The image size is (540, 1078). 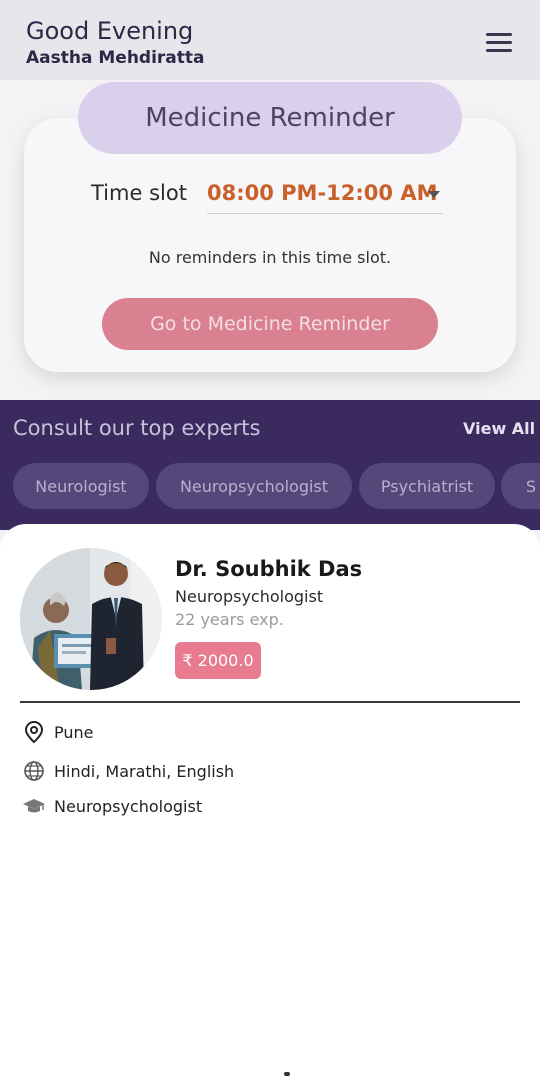 What do you see at coordinates (434, 194) in the screenshot?
I see `dropdown-caret-icon` at bounding box center [434, 194].